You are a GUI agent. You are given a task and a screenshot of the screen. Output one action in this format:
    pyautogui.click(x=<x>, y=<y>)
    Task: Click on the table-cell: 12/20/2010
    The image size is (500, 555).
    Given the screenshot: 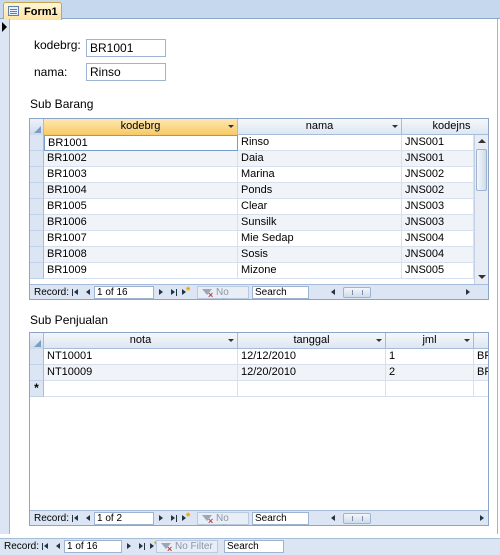 What is the action you would take?
    pyautogui.click(x=312, y=373)
    